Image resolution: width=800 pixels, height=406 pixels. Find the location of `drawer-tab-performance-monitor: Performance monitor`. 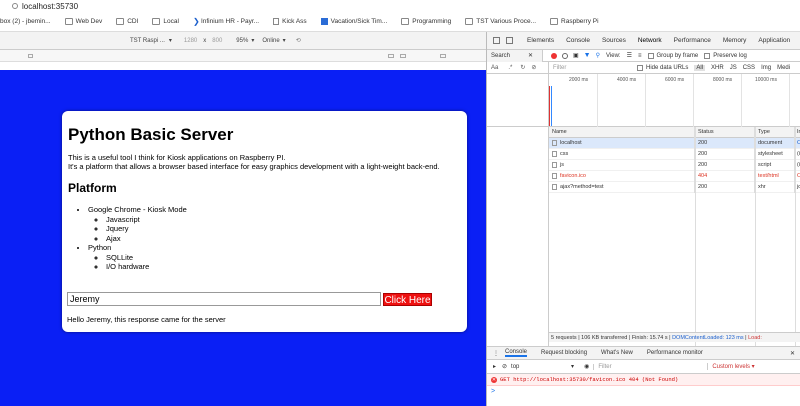

drawer-tab-performance-monitor: Performance monitor is located at coordinates (675, 353).